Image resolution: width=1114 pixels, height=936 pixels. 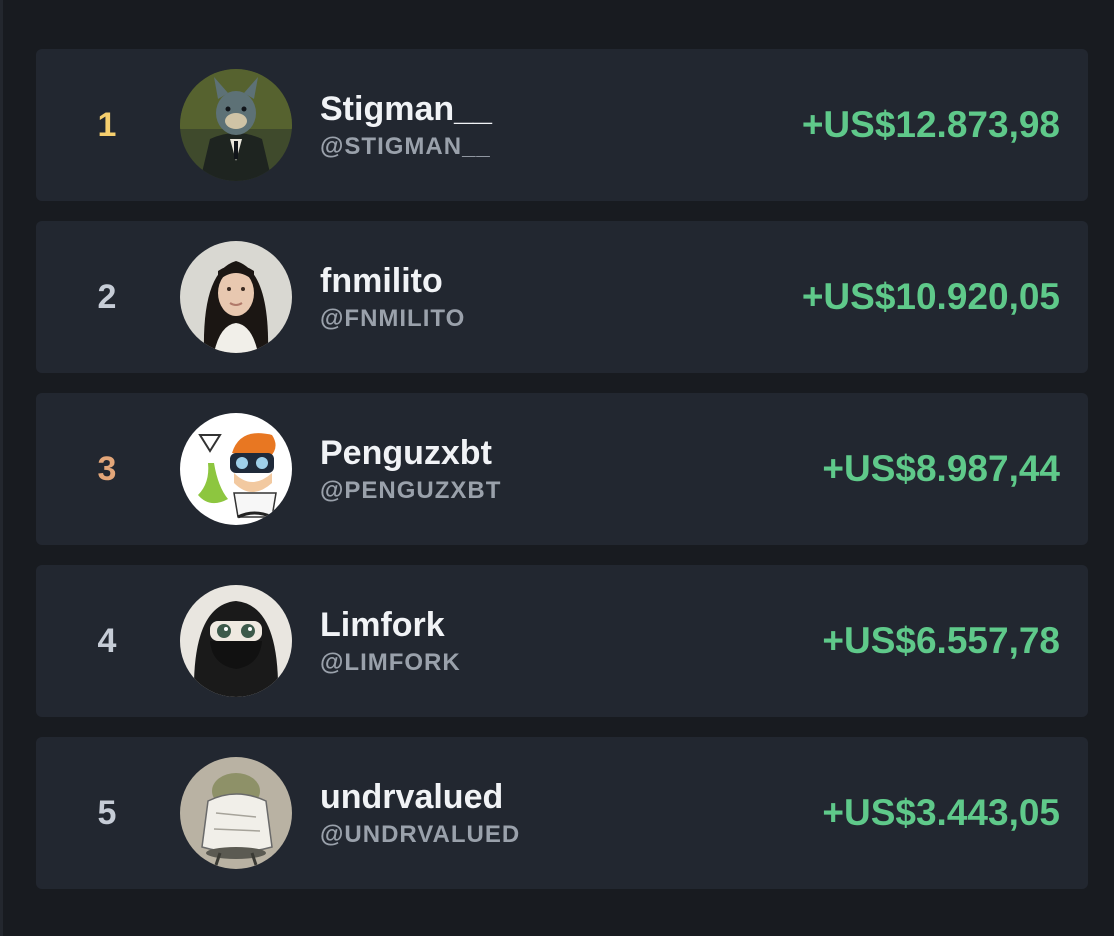 I want to click on rank-number: 5, so click(x=107, y=812).